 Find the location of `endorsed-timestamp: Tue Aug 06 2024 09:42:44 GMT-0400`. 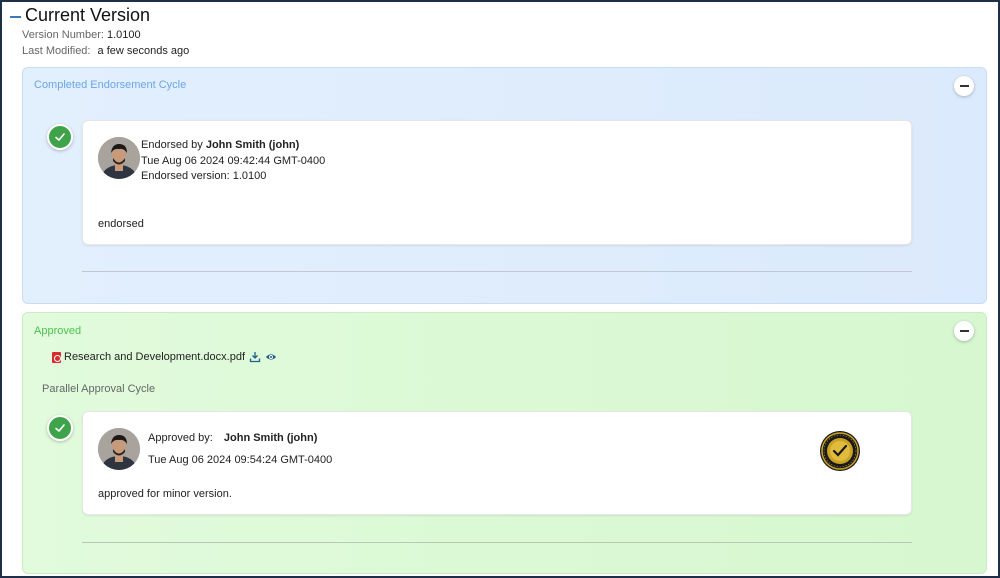

endorsed-timestamp: Tue Aug 06 2024 09:42:44 GMT-0400 is located at coordinates (233, 161).